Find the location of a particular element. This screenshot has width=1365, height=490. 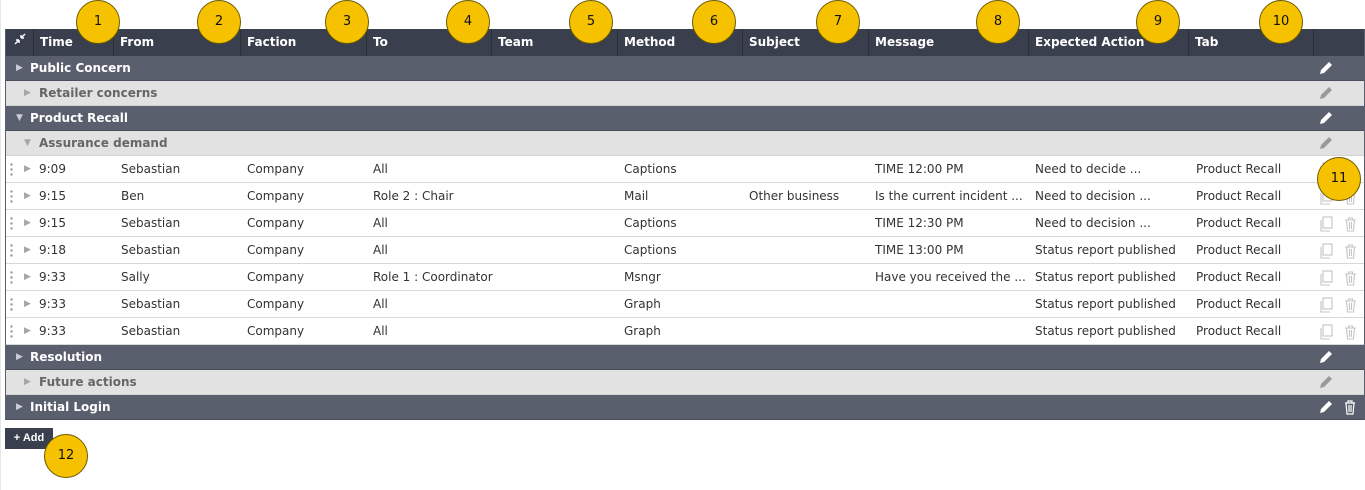

callout-marker: 9 is located at coordinates (1158, 22).